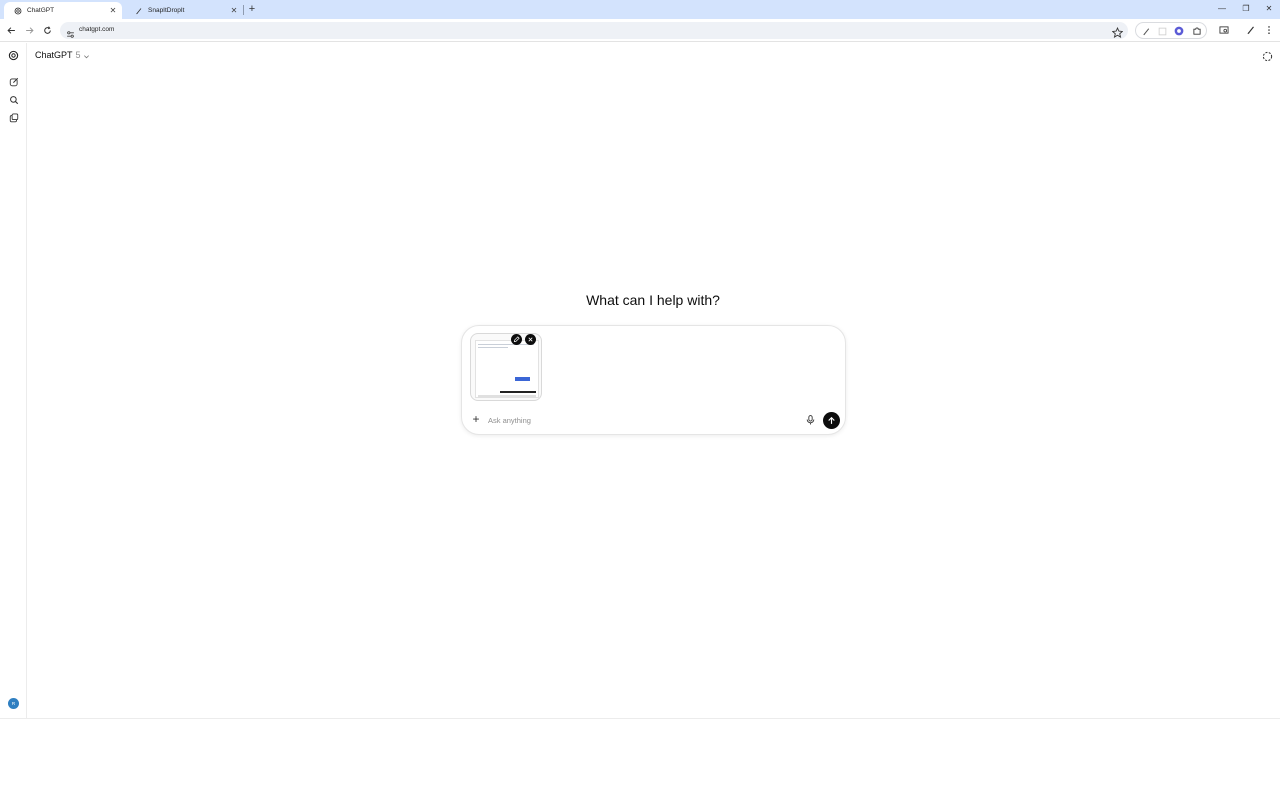  I want to click on url-text: chatgpt.com, so click(97, 29).